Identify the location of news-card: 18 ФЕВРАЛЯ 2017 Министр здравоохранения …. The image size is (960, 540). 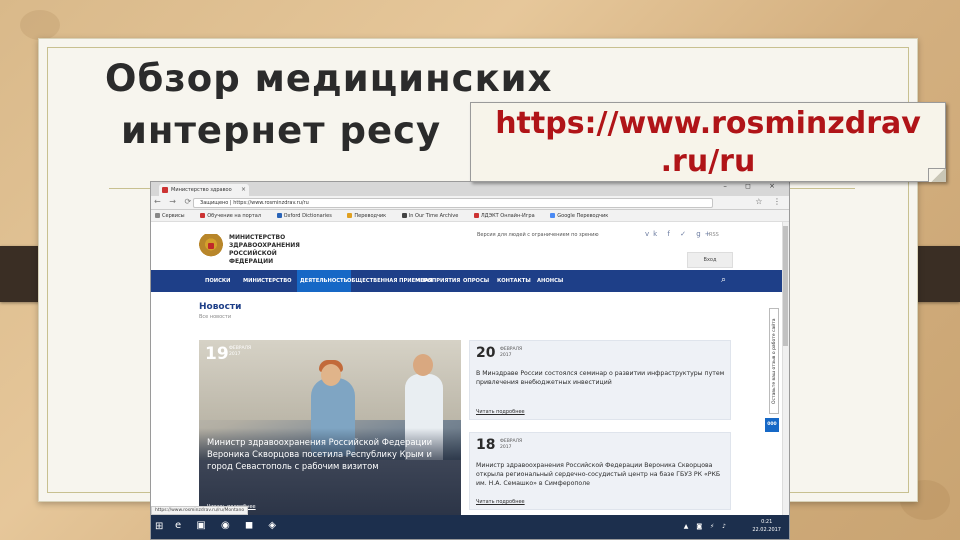
(600, 471).